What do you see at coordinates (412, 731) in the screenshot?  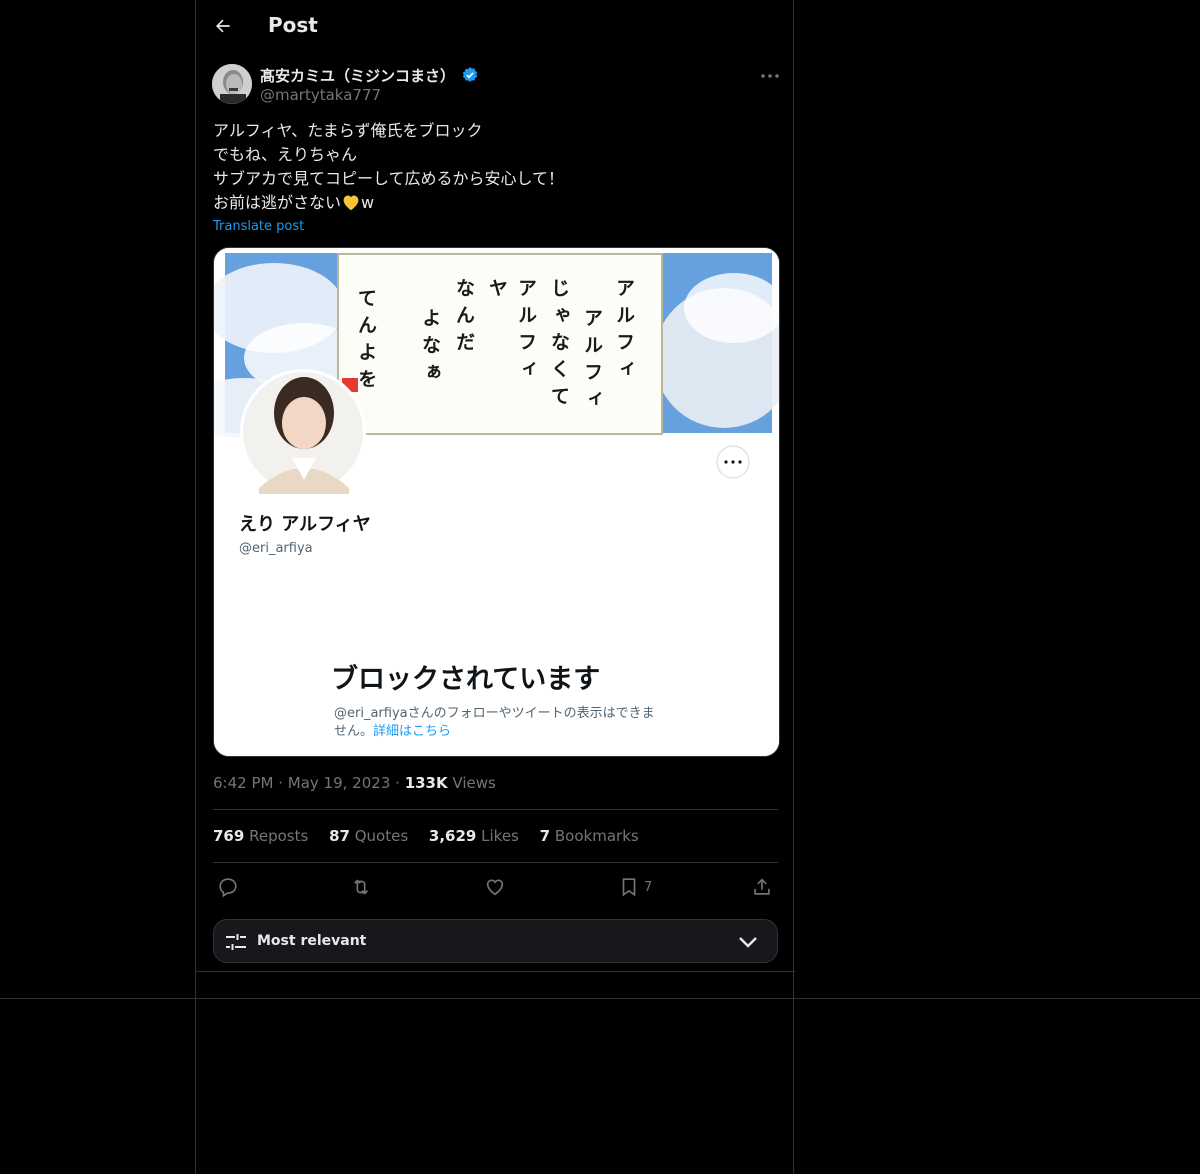 I see `media-blocked-link: 詳細はこちら` at bounding box center [412, 731].